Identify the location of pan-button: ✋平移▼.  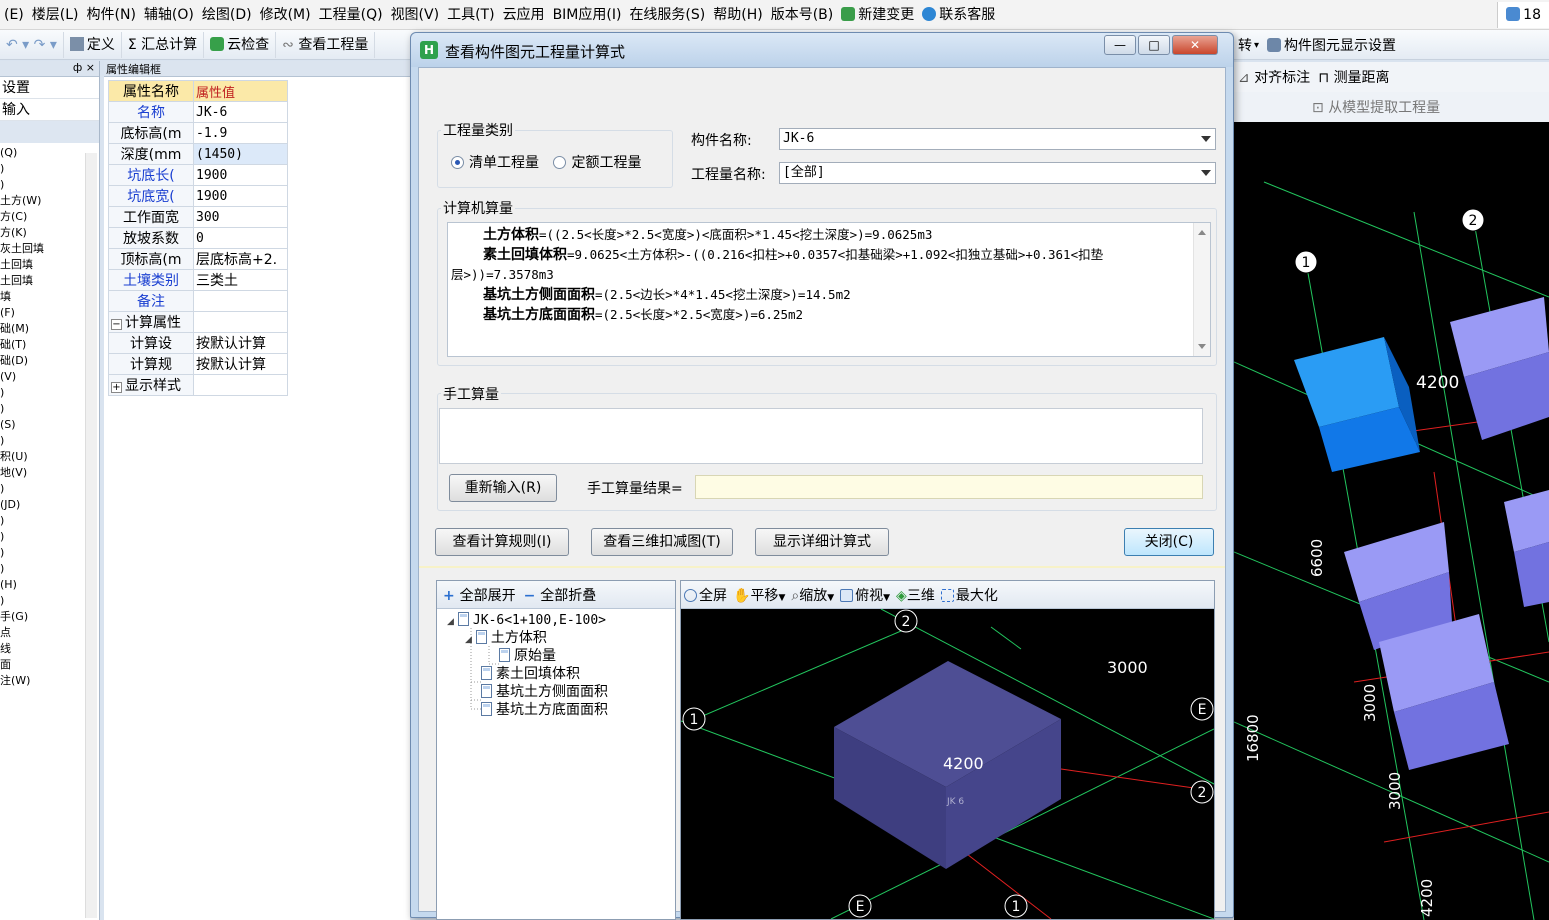
(759, 595).